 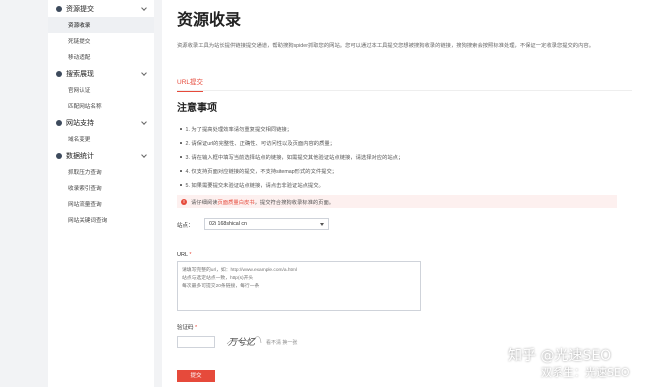 What do you see at coordinates (101, 204) in the screenshot?
I see `sidebar-item: 网站流量查询` at bounding box center [101, 204].